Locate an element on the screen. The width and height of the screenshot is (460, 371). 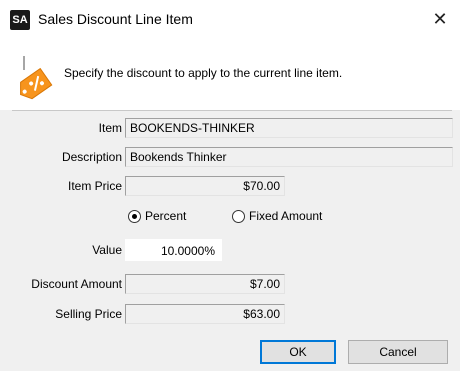
value-input: 10.0000% is located at coordinates (173, 250).